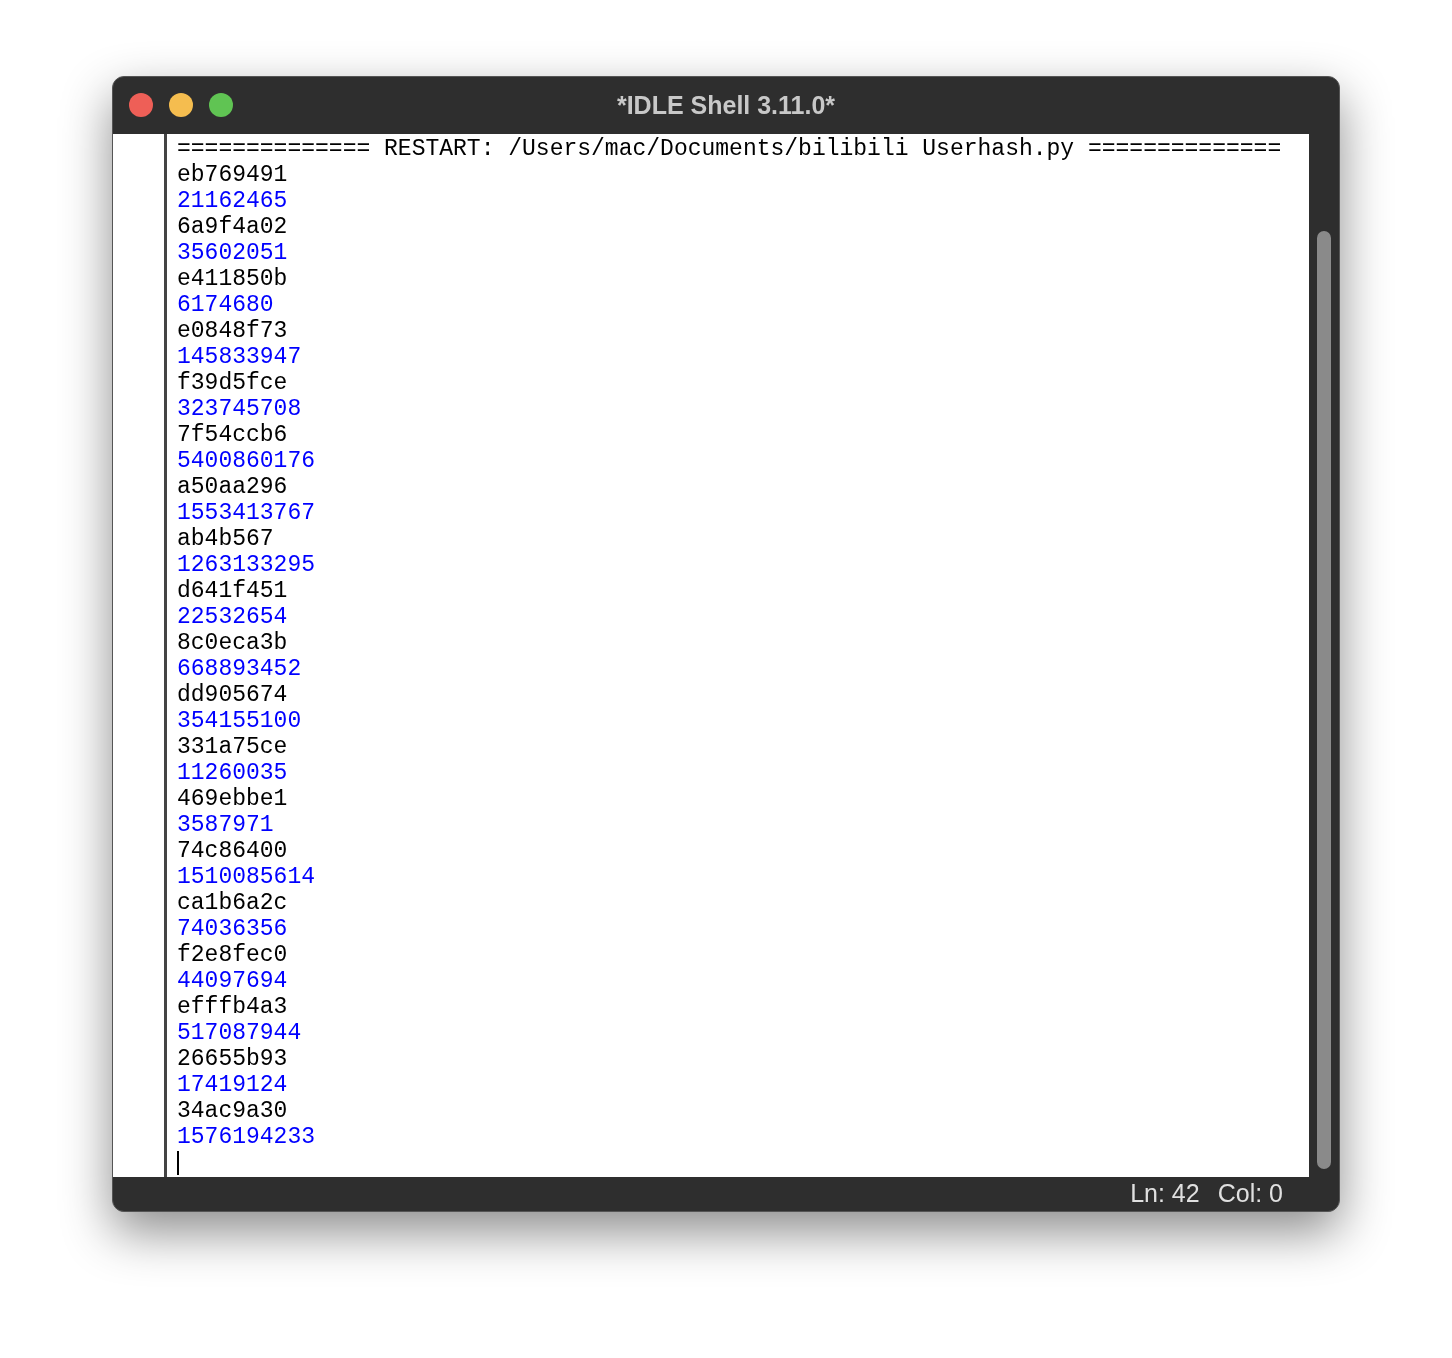 The image size is (1452, 1358). What do you see at coordinates (178, 1163) in the screenshot?
I see `text-cursor` at bounding box center [178, 1163].